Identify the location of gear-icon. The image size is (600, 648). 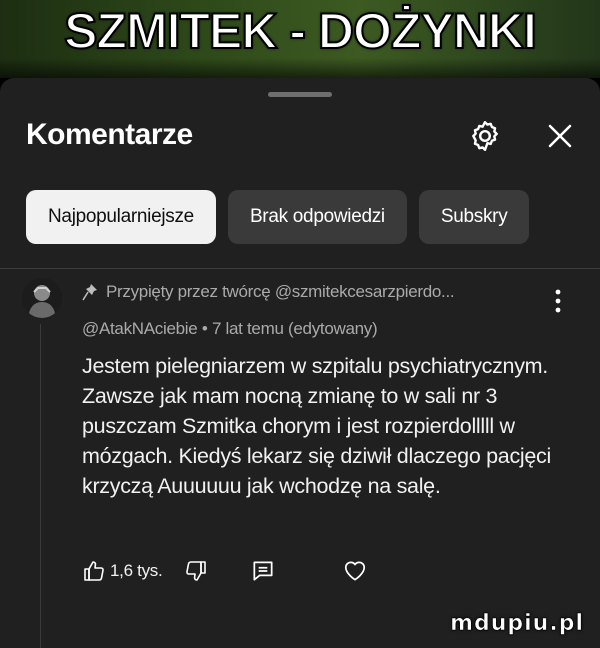
(485, 136).